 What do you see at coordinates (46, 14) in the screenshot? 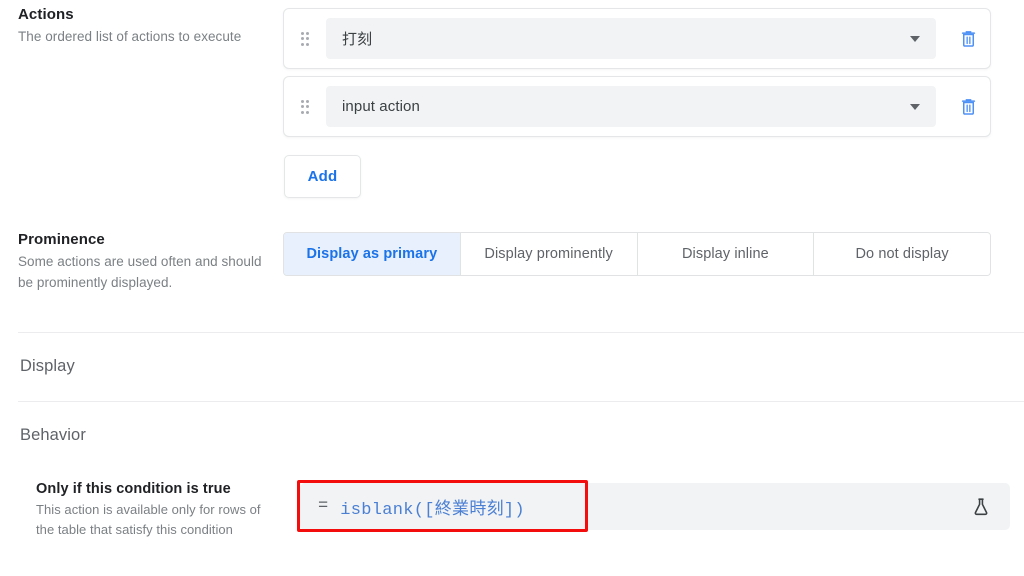
I see `actions-title: Actions` at bounding box center [46, 14].